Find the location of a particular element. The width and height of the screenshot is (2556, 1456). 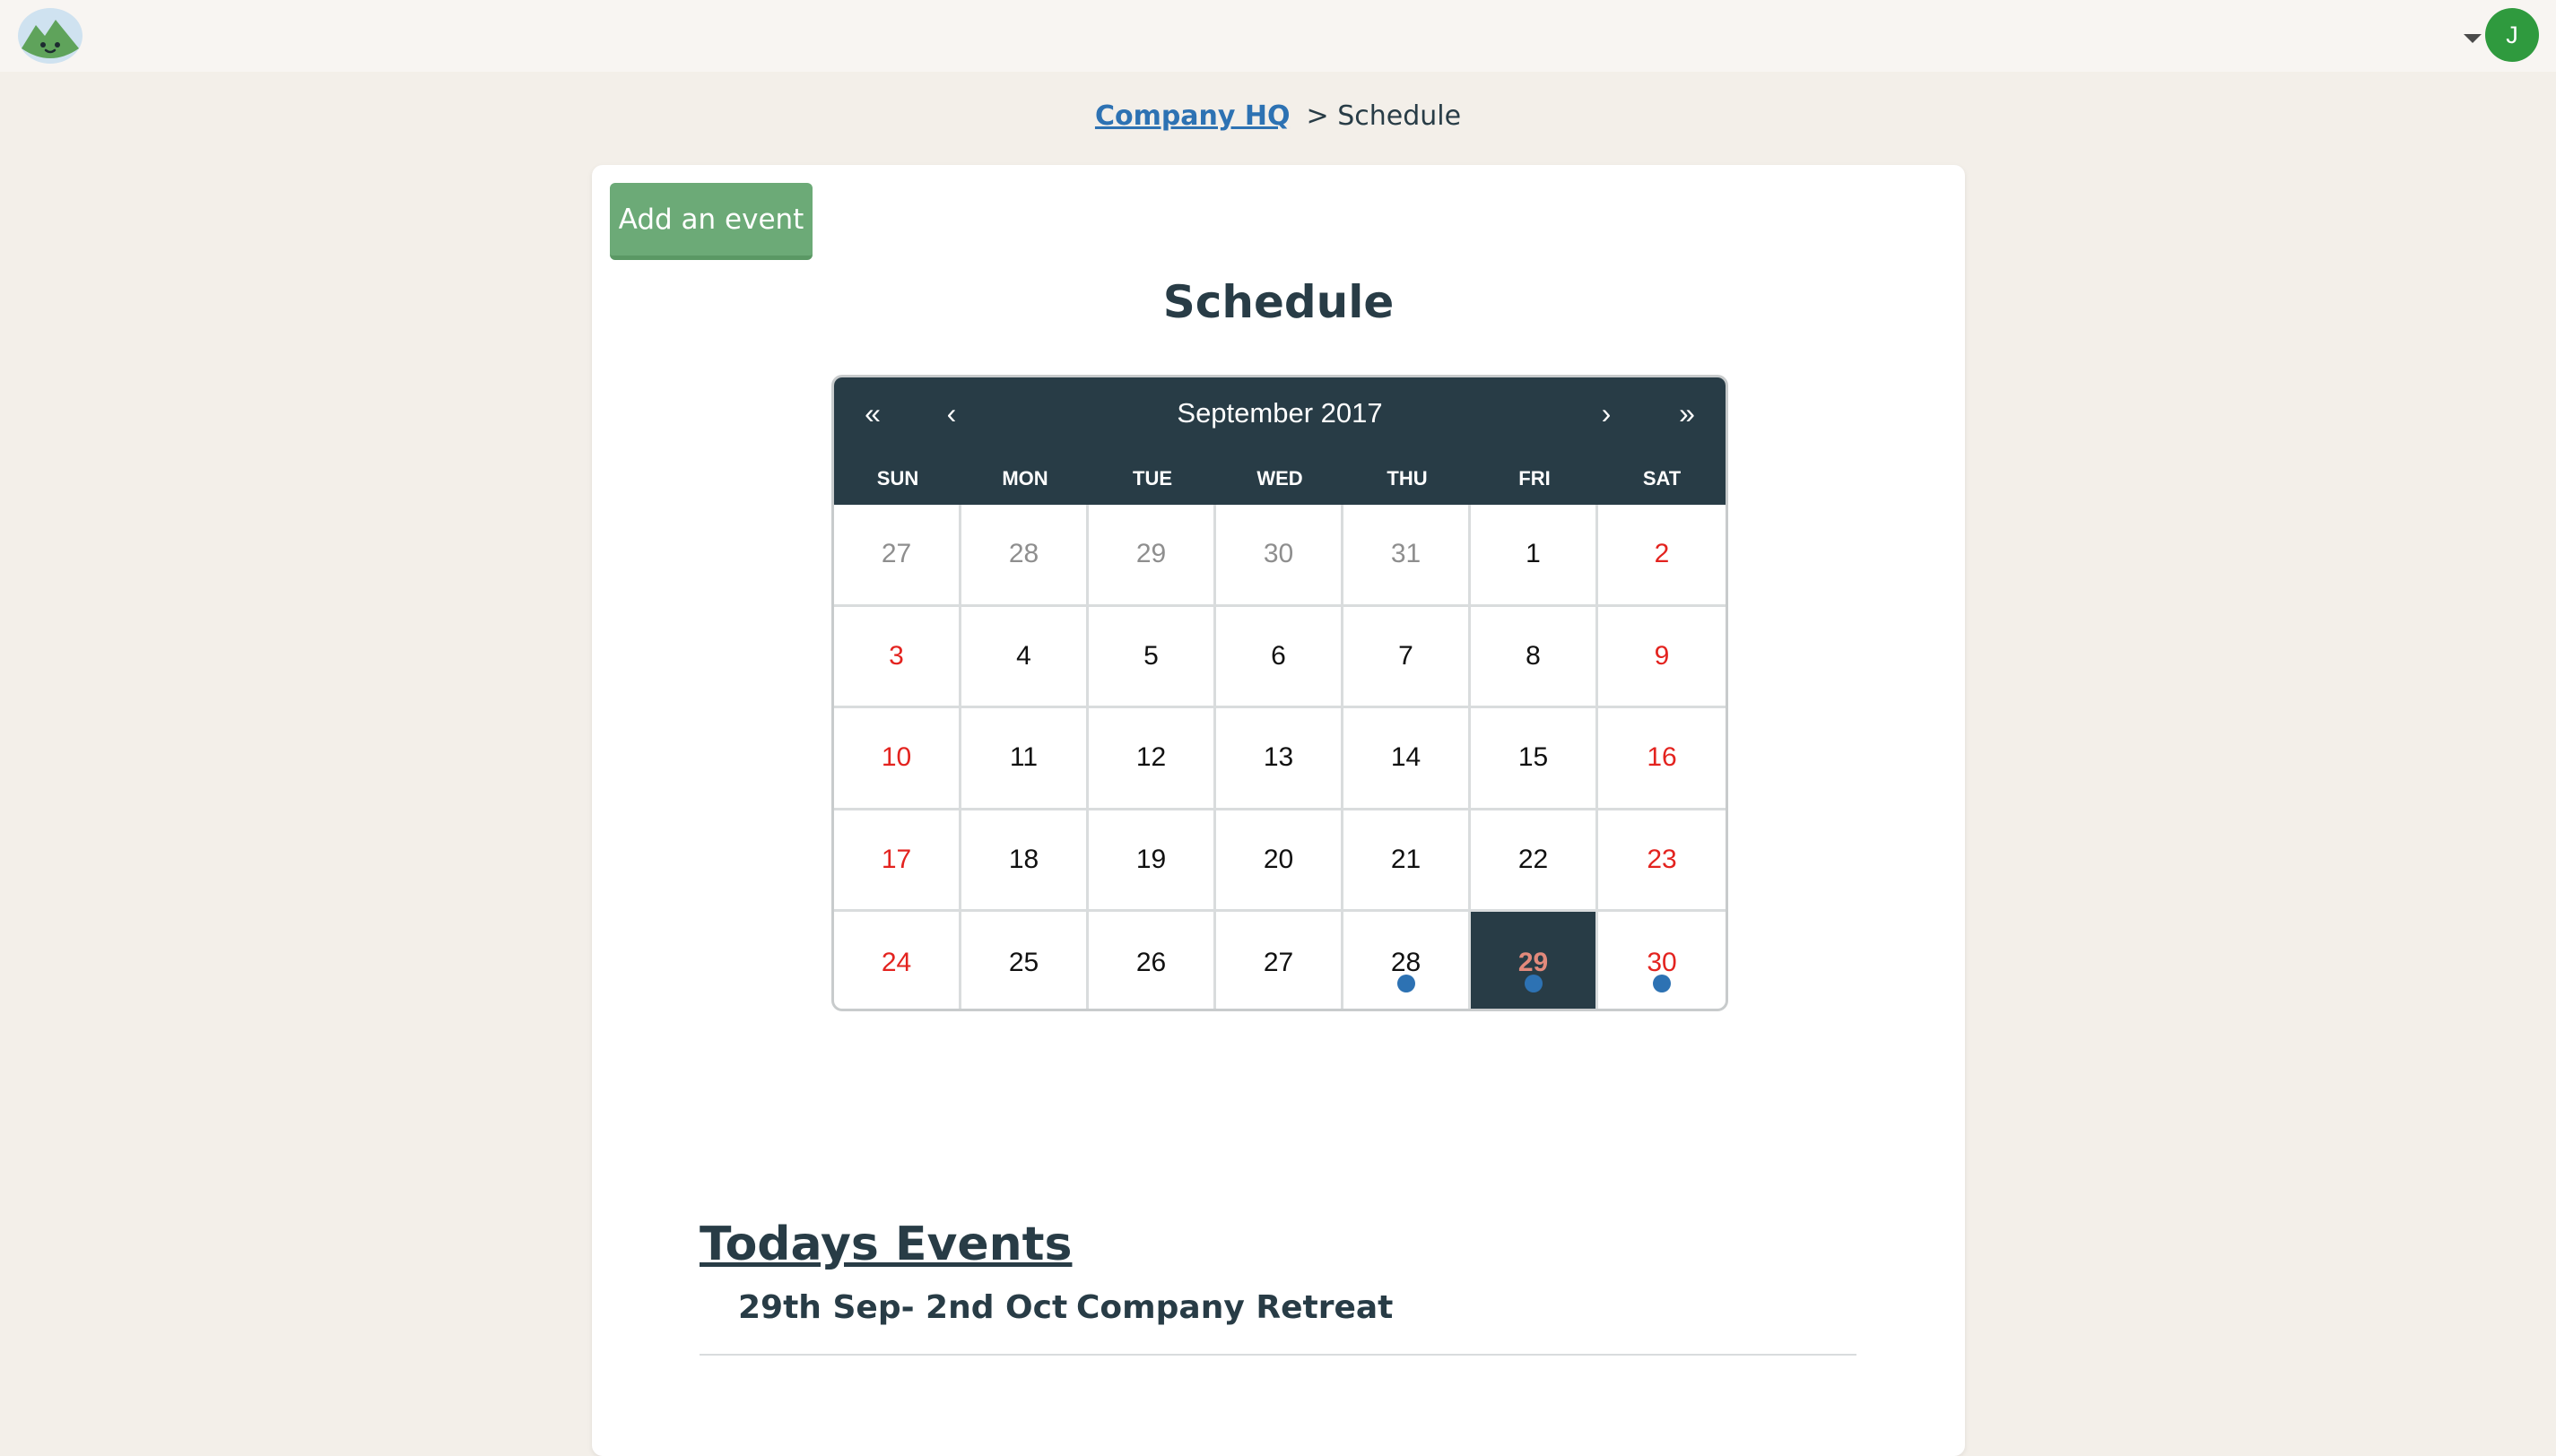

calendar-day: 14 is located at coordinates (1407, 759).